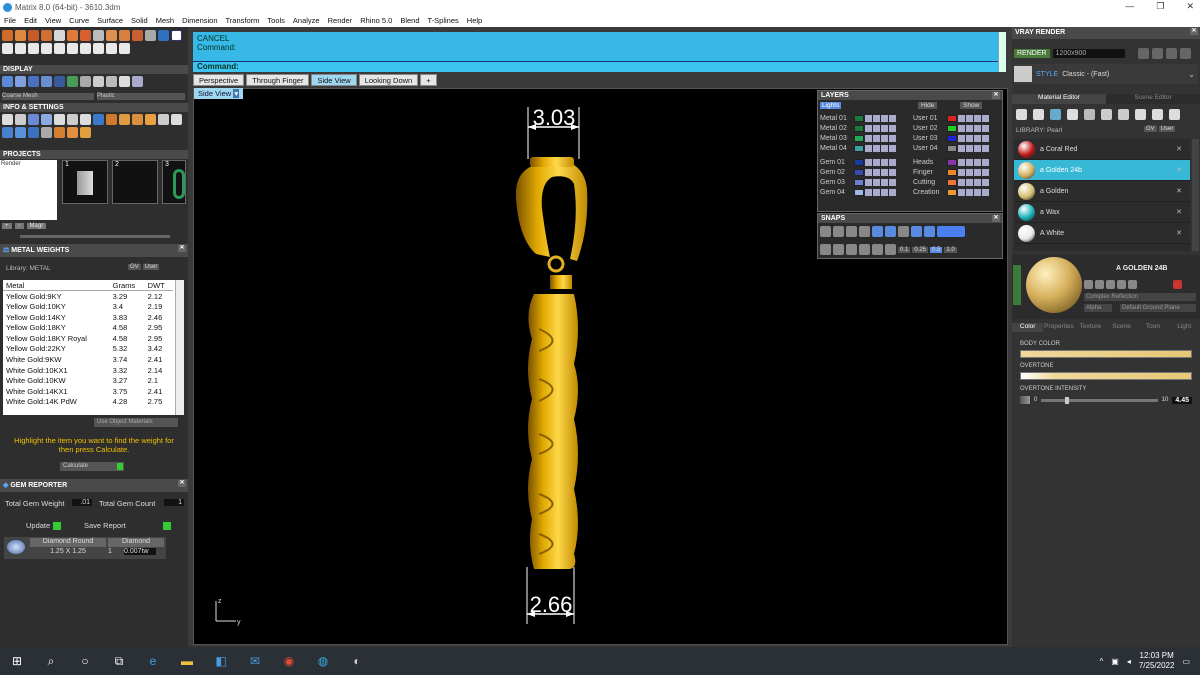 This screenshot has height=675, width=1200. What do you see at coordinates (88, 370) in the screenshot?
I see `table-row: White Gold:10KX1 3.32 2.14` at bounding box center [88, 370].